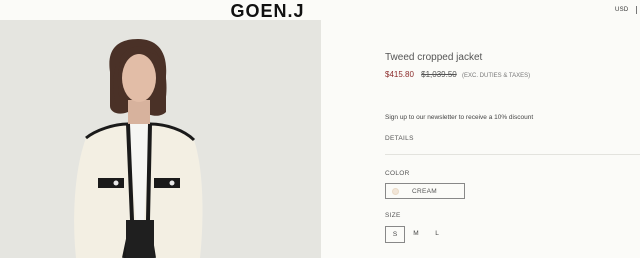  I want to click on size-option-m: M, so click(416, 234).